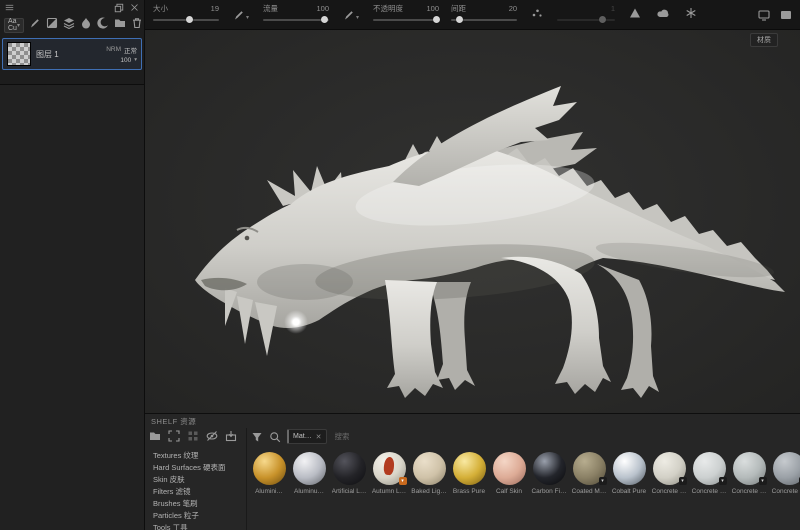  I want to click on pen-button, so click(35, 25).